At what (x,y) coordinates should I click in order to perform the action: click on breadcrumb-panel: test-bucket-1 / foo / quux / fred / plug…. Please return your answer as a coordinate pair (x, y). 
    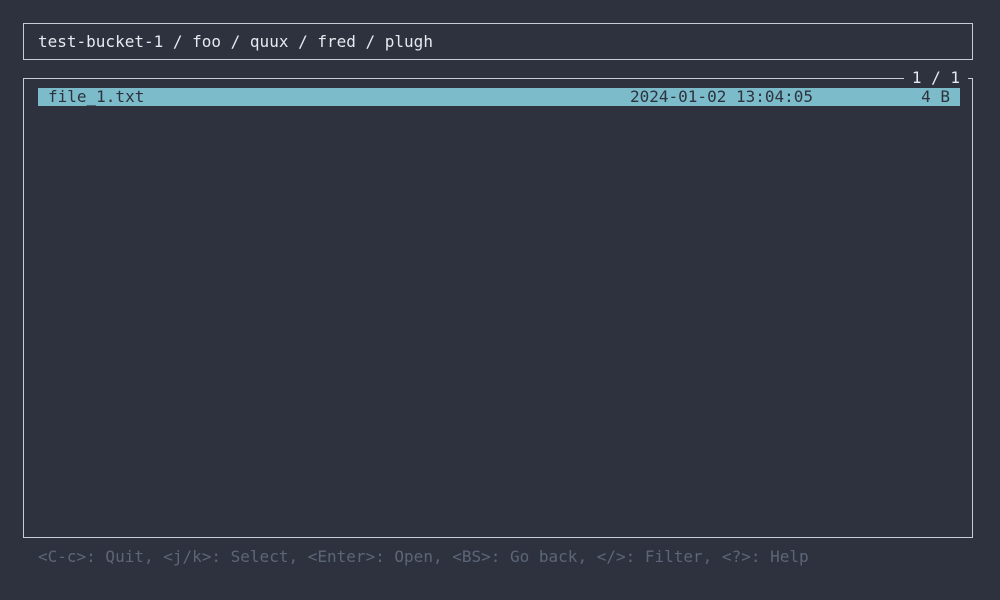
    Looking at the image, I should click on (498, 41).